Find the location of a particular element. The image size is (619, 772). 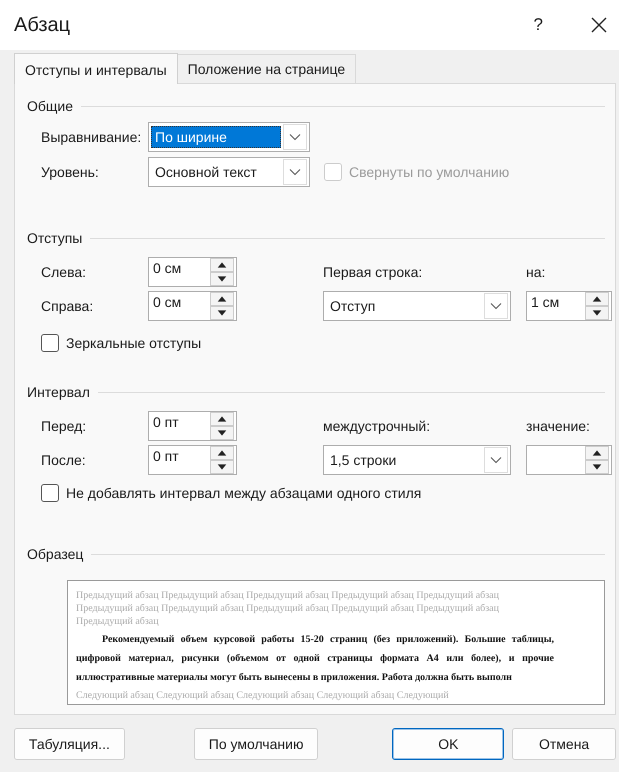

field-label: значение: is located at coordinates (558, 426).